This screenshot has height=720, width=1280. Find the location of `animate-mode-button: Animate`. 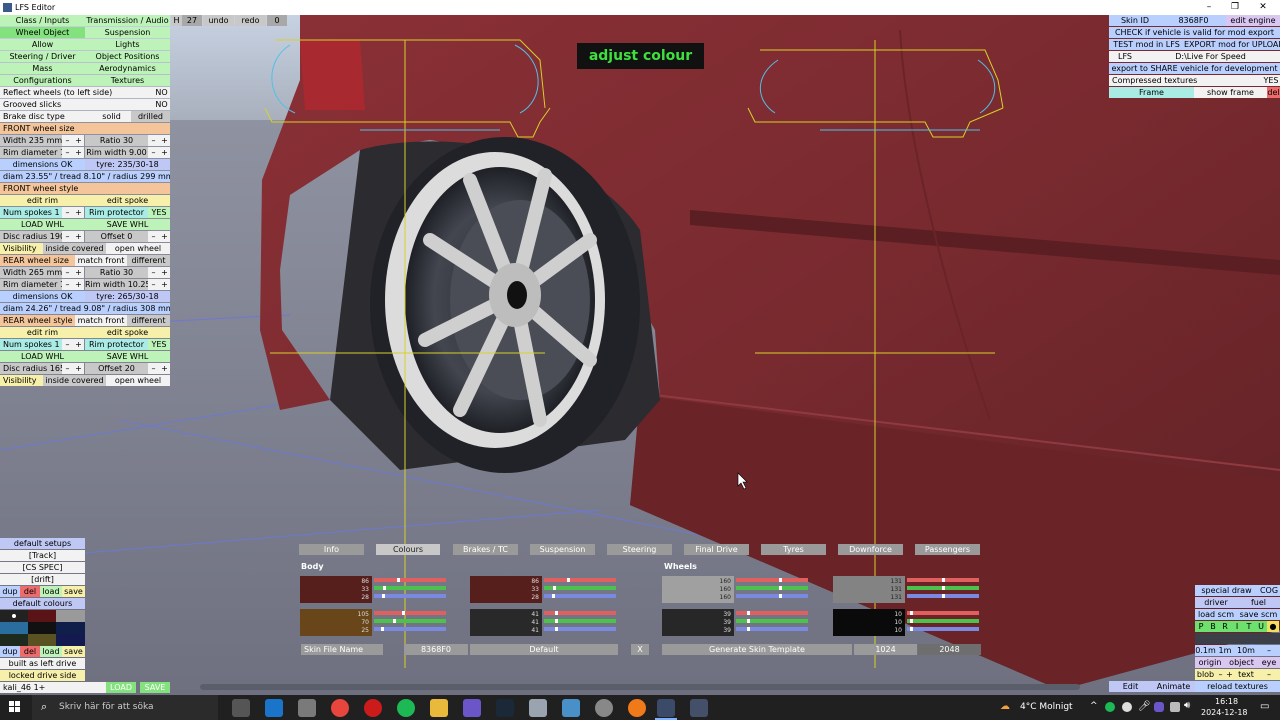

animate-mode-button: Animate is located at coordinates (1173, 686).